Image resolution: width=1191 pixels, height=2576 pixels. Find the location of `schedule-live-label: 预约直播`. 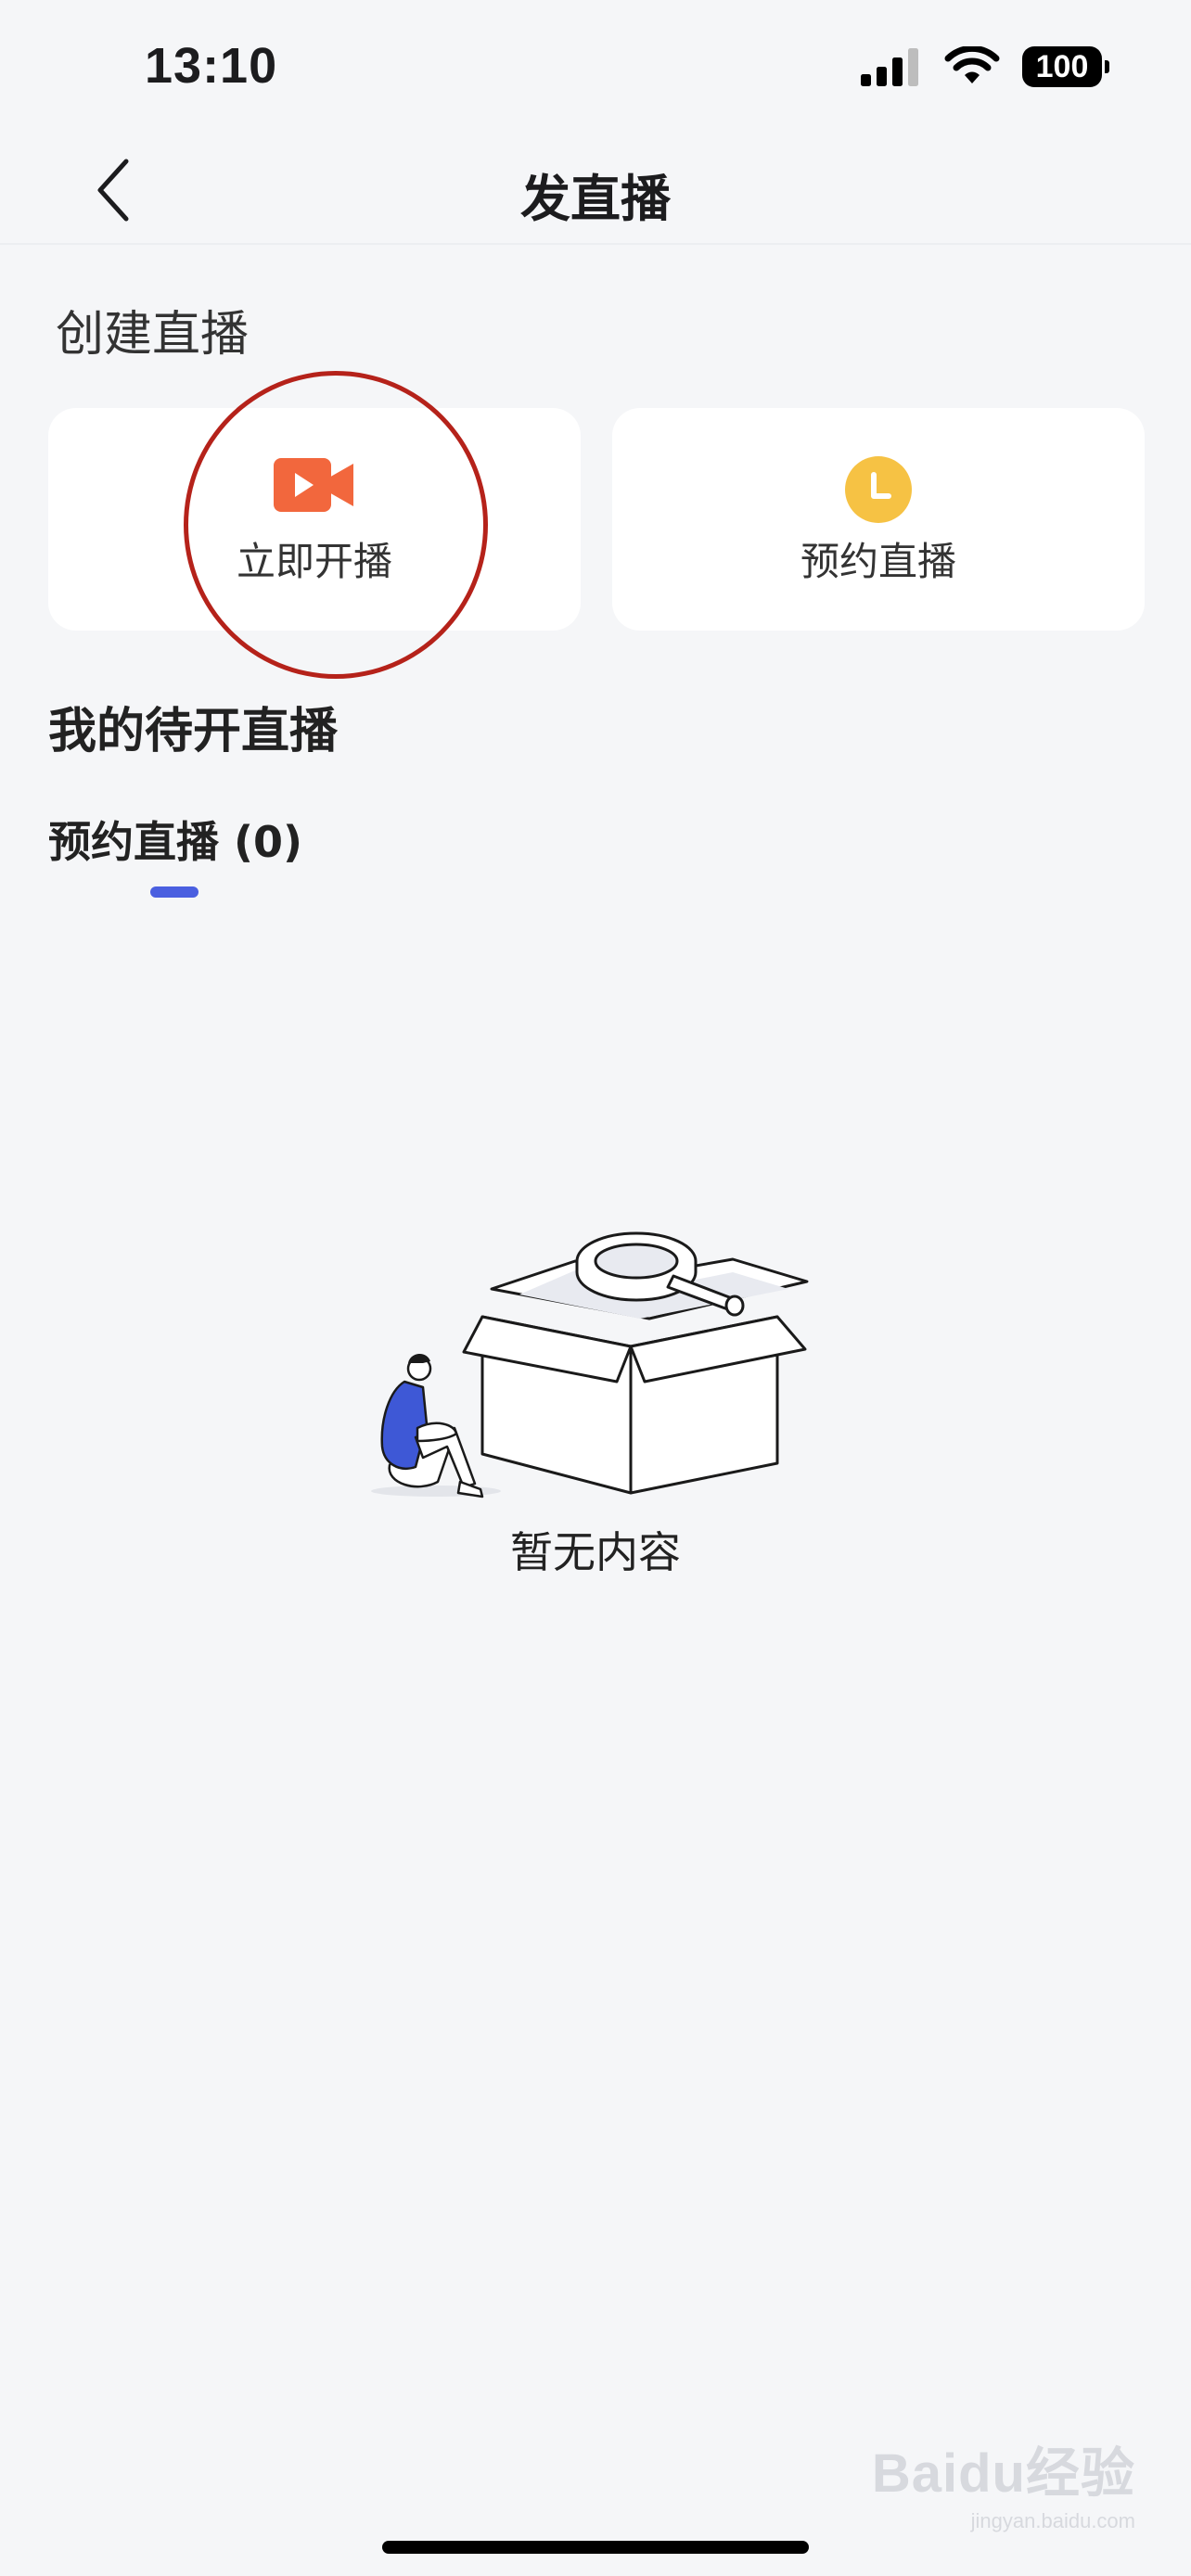

schedule-live-label: 预约直播 is located at coordinates (878, 561).